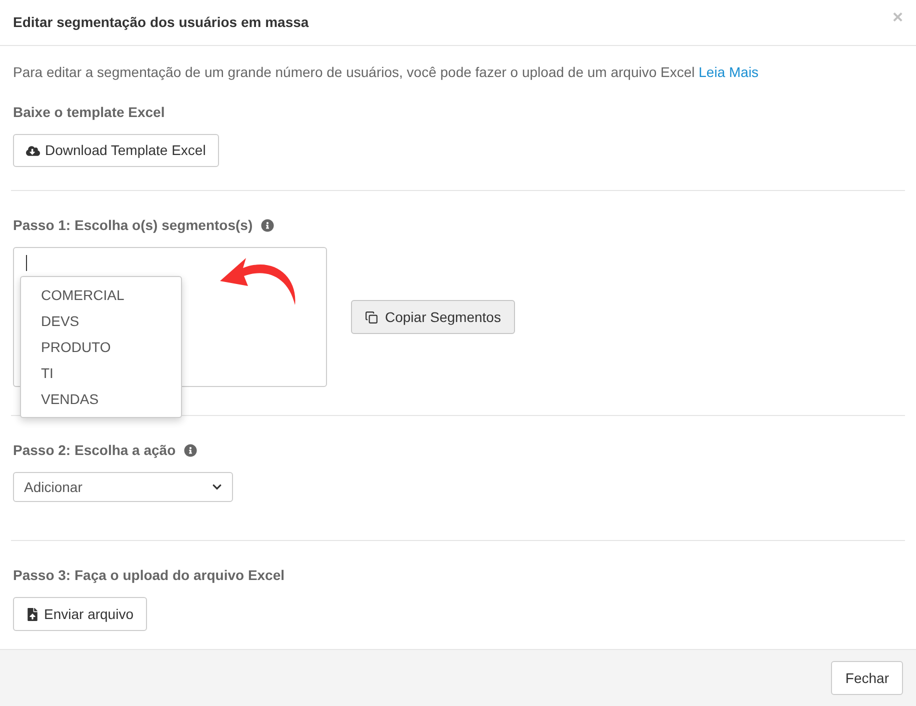 The height and width of the screenshot is (706, 916). What do you see at coordinates (101, 321) in the screenshot?
I see `dropdown-option: DEVS` at bounding box center [101, 321].